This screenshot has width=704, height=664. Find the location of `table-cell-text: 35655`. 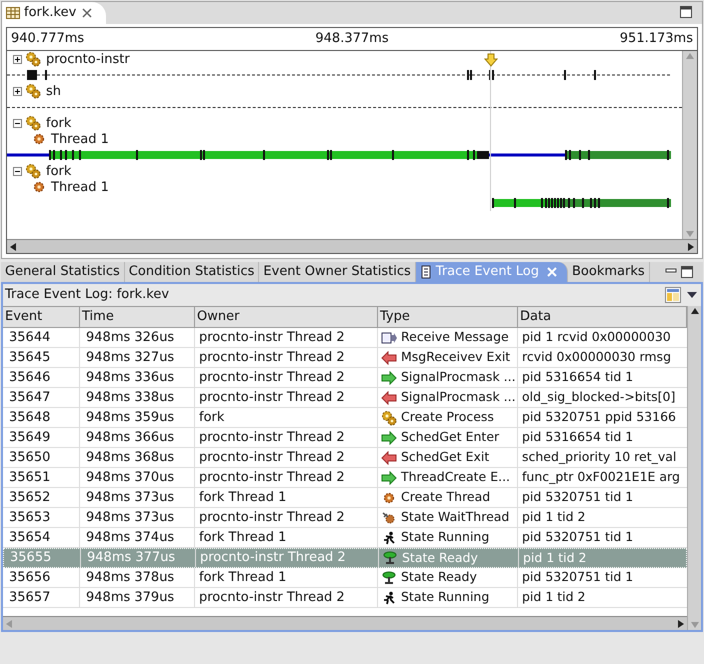

table-cell-text: 35655 is located at coordinates (31, 558).